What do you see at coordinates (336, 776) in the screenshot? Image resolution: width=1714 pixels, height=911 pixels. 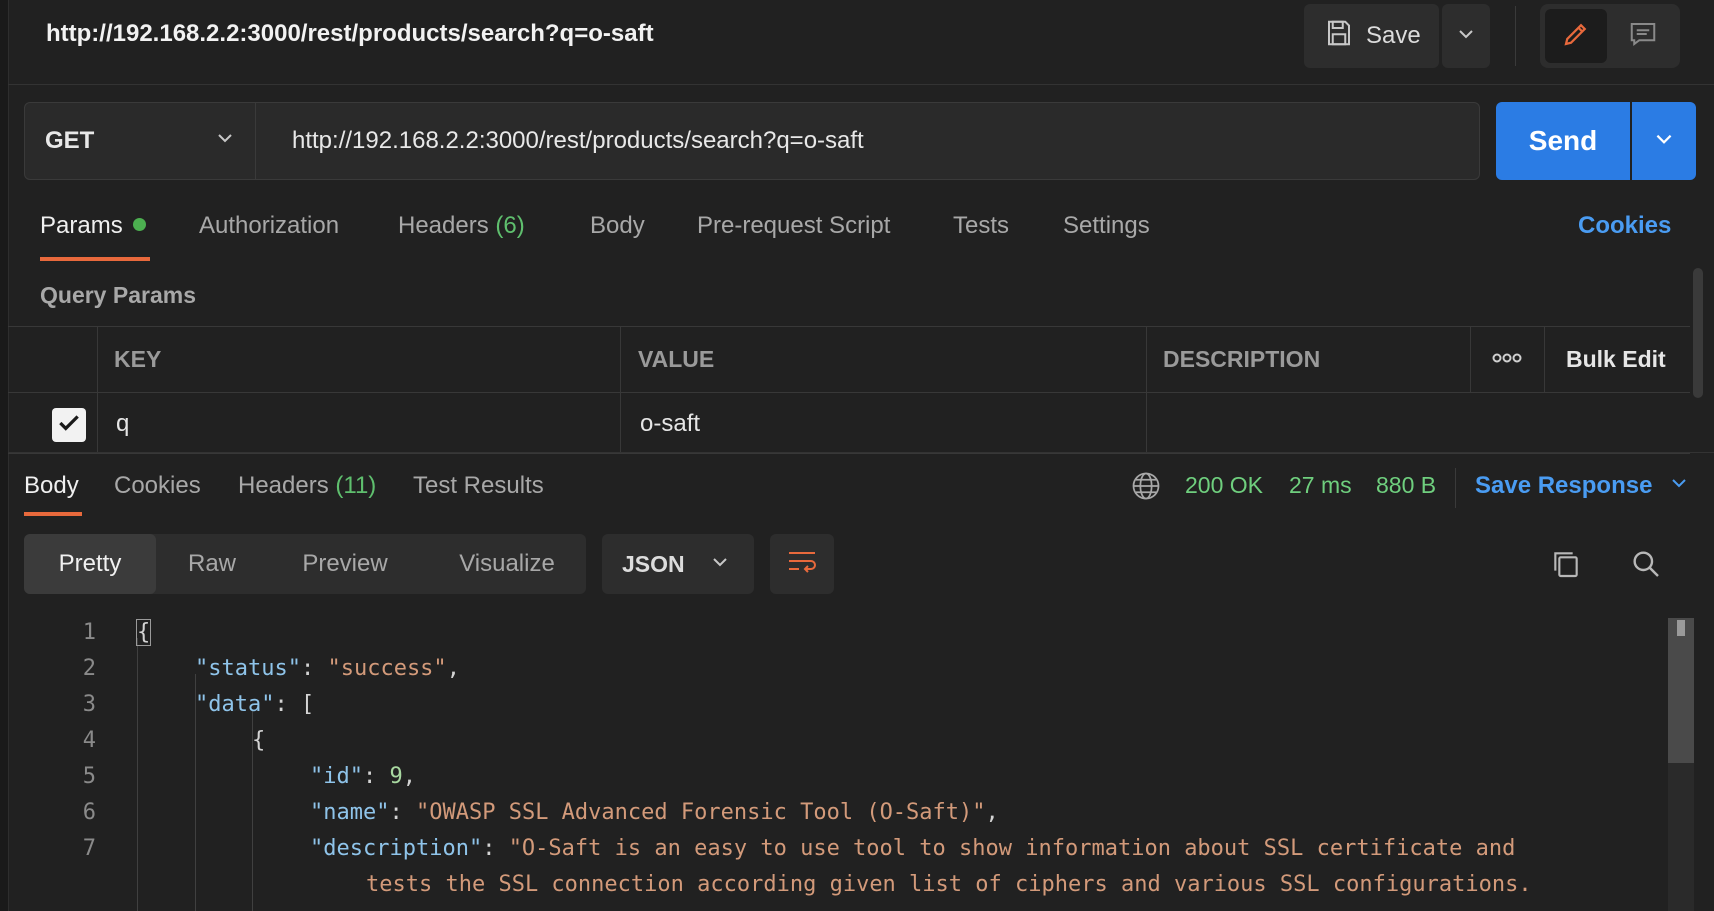 I see `json-key: "id"` at bounding box center [336, 776].